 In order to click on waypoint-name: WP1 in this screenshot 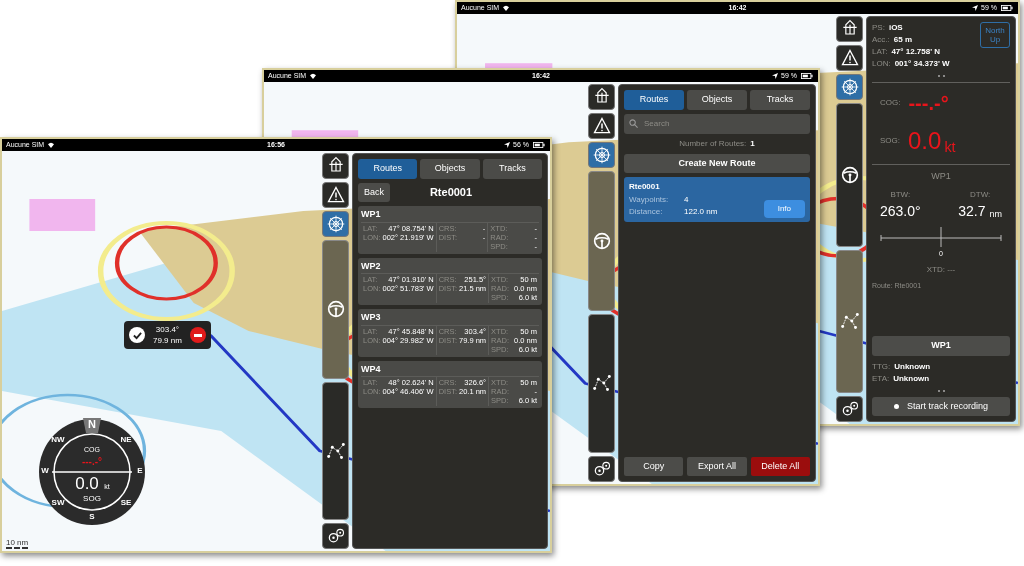, I will do `click(371, 214)`.